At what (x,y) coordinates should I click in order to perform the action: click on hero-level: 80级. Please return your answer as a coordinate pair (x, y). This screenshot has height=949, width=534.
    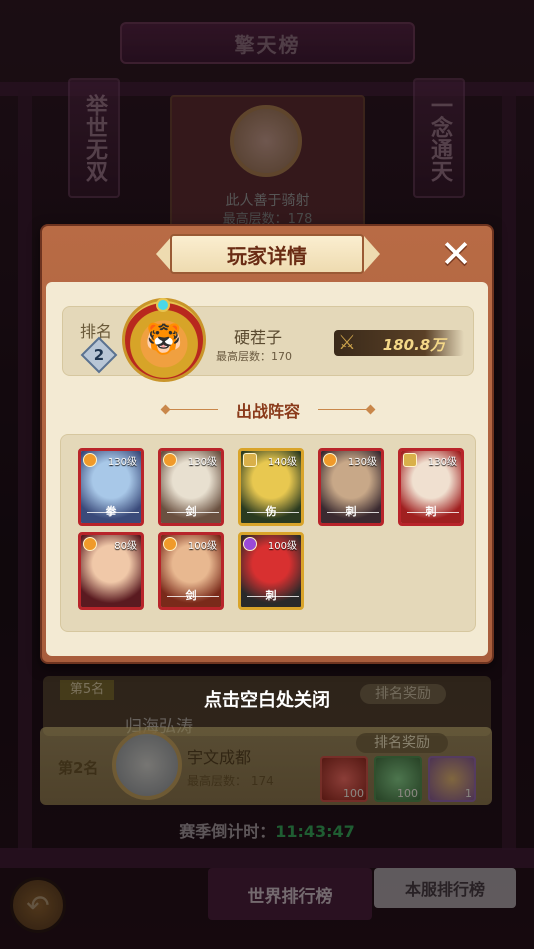
    Looking at the image, I should click on (125, 546).